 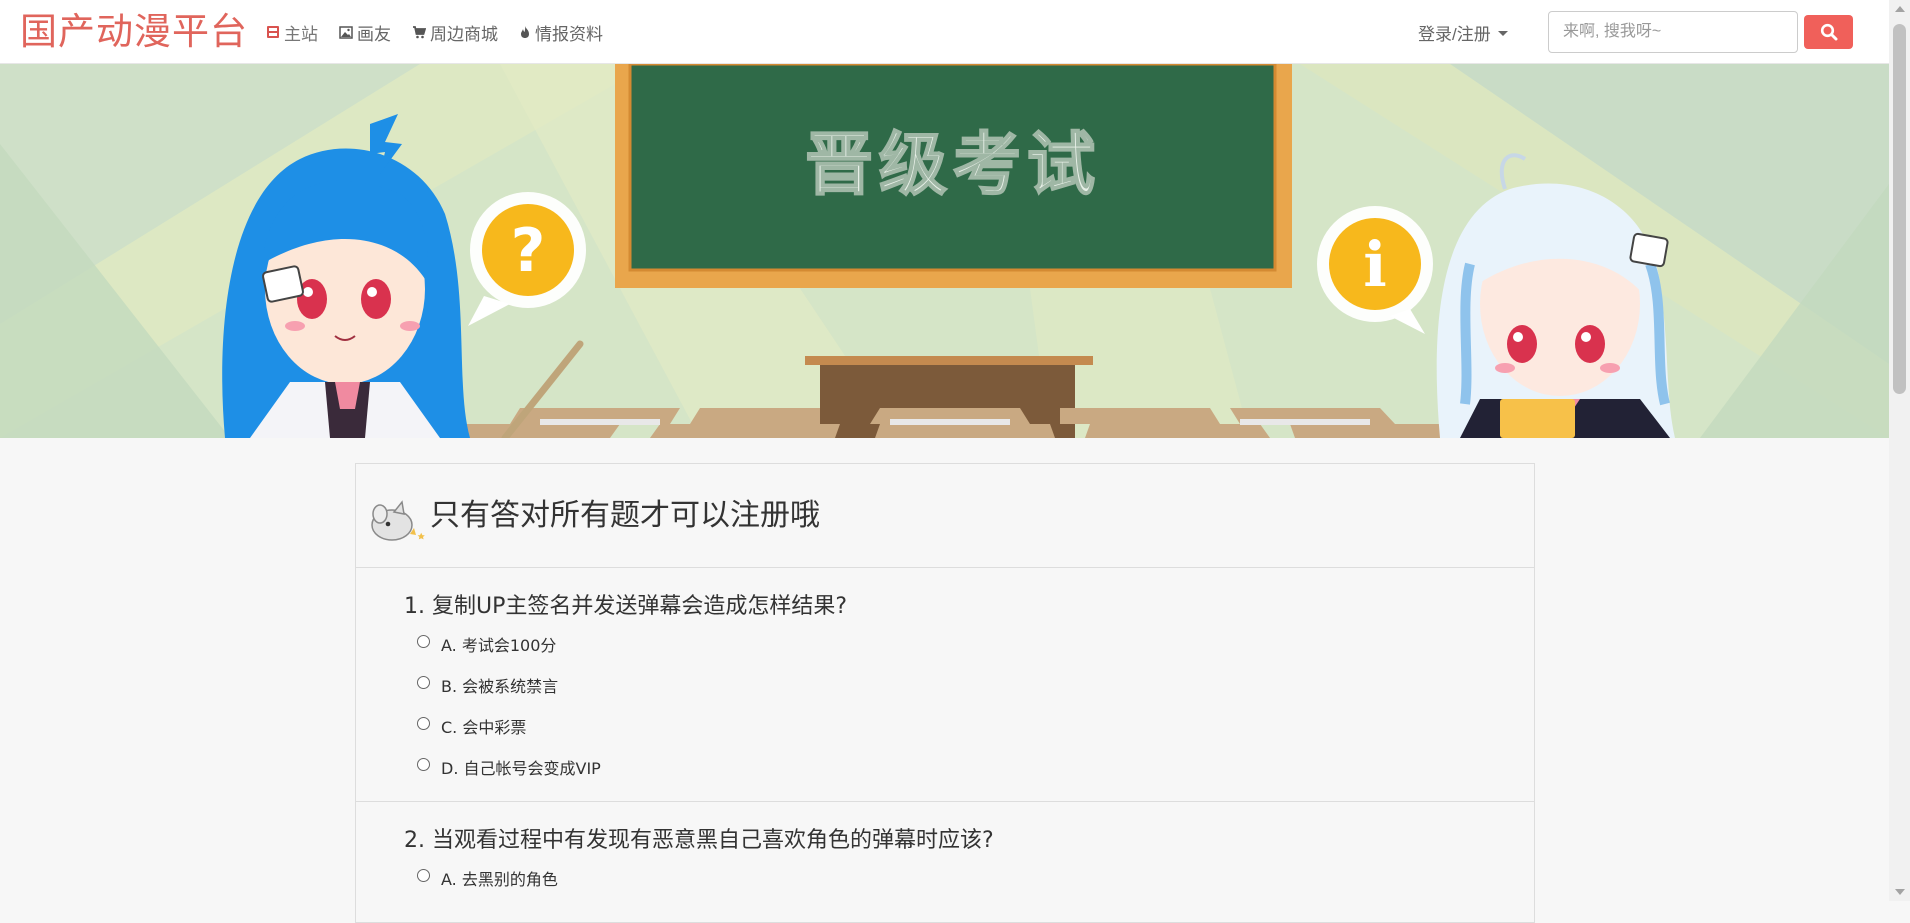 I want to click on cart-icon, so click(x=419, y=32).